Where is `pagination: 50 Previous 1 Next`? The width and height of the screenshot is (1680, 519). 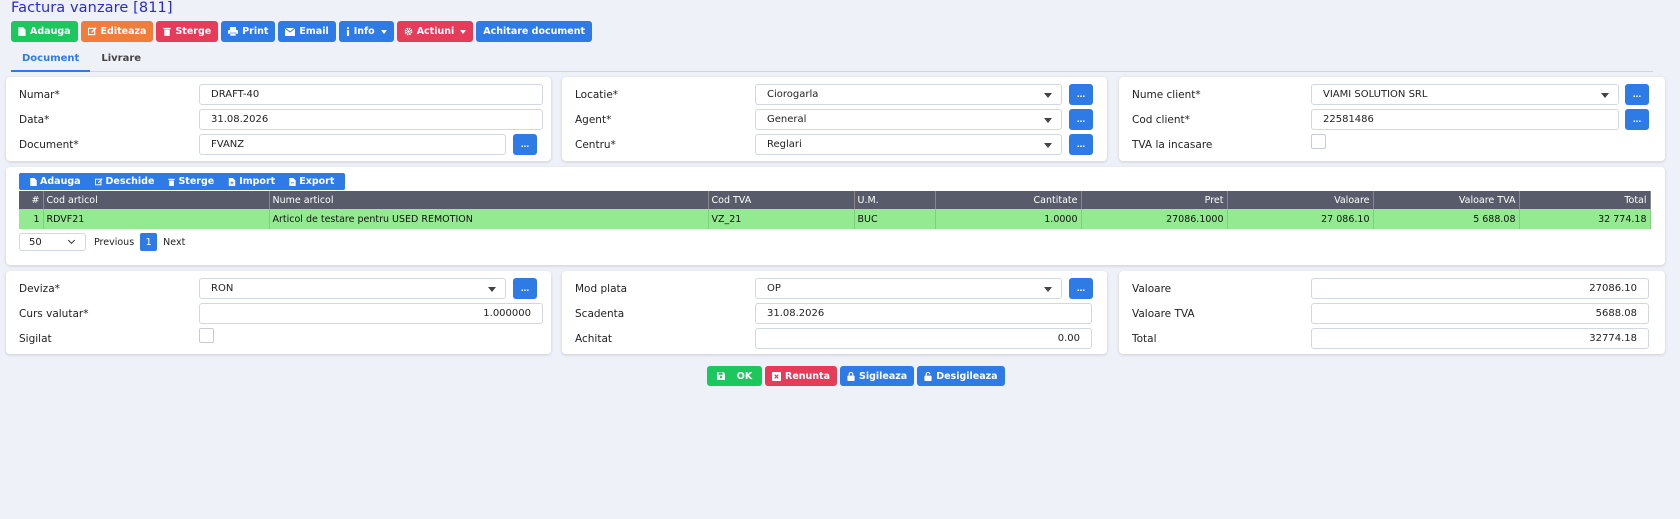 pagination: 50 Previous 1 Next is located at coordinates (105, 242).